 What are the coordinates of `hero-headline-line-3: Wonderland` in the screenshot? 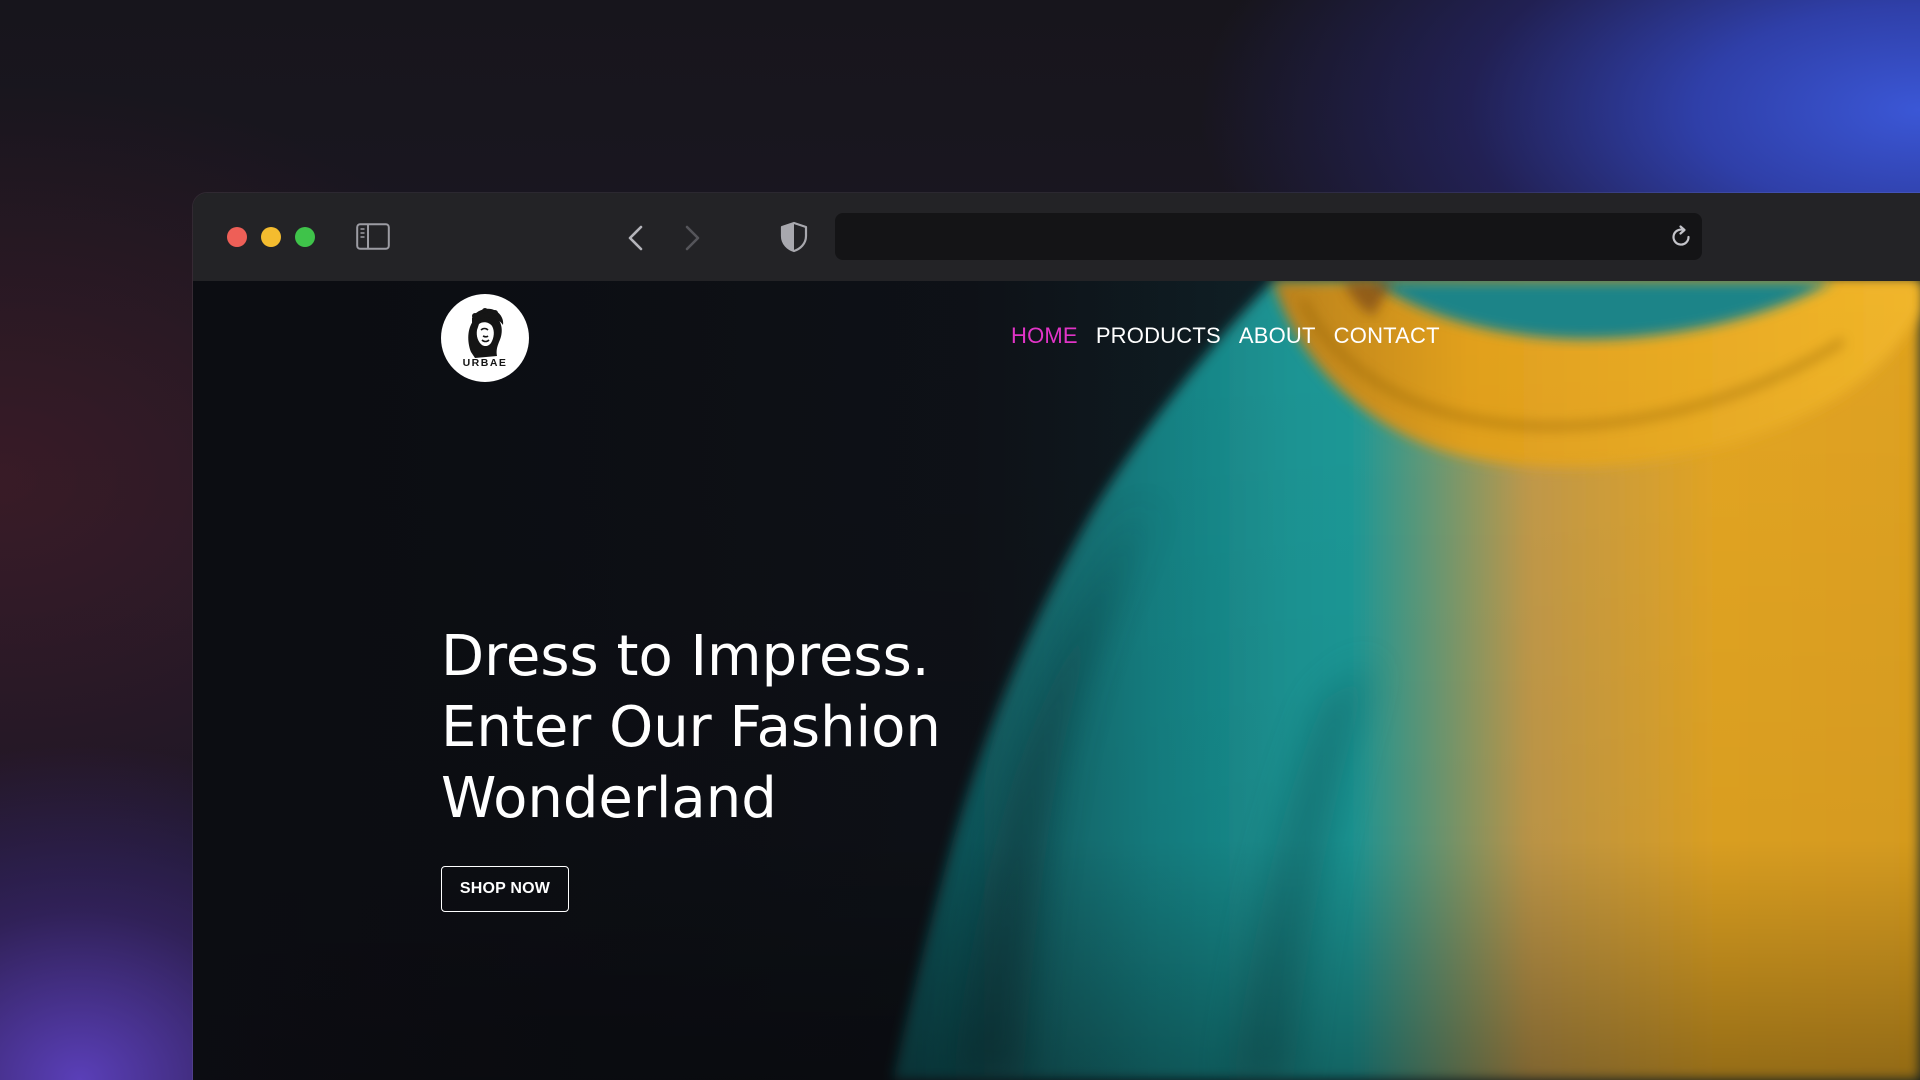 It's located at (609, 798).